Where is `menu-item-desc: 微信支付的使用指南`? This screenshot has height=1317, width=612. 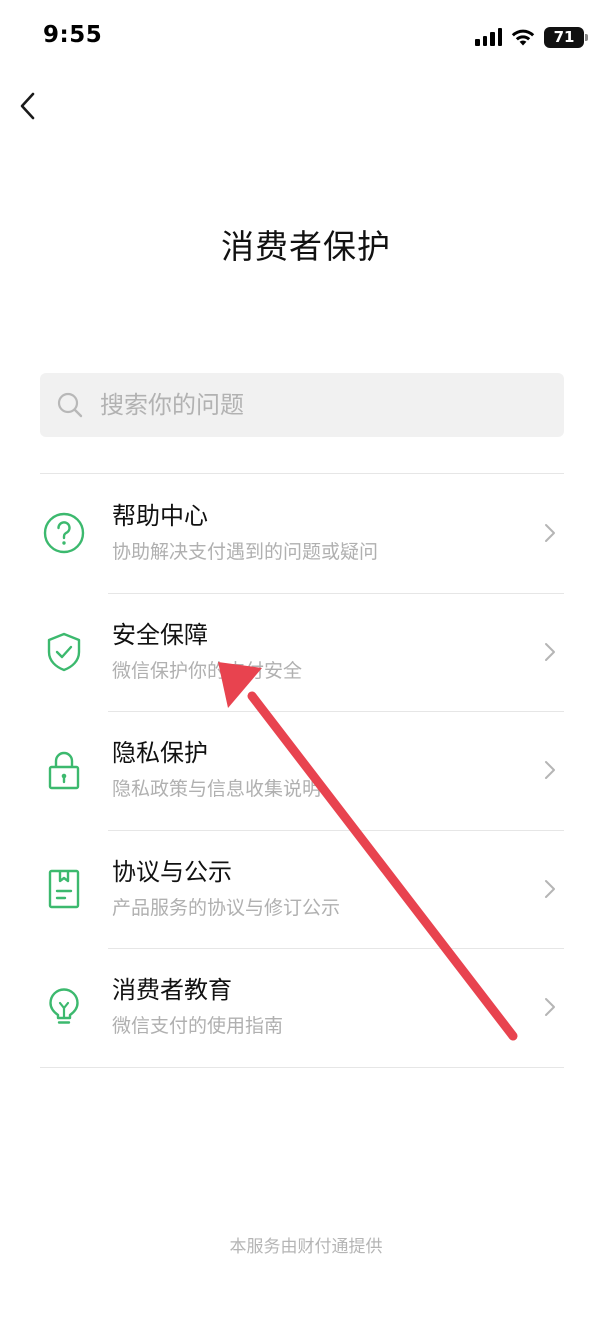 menu-item-desc: 微信支付的使用指南 is located at coordinates (198, 1026).